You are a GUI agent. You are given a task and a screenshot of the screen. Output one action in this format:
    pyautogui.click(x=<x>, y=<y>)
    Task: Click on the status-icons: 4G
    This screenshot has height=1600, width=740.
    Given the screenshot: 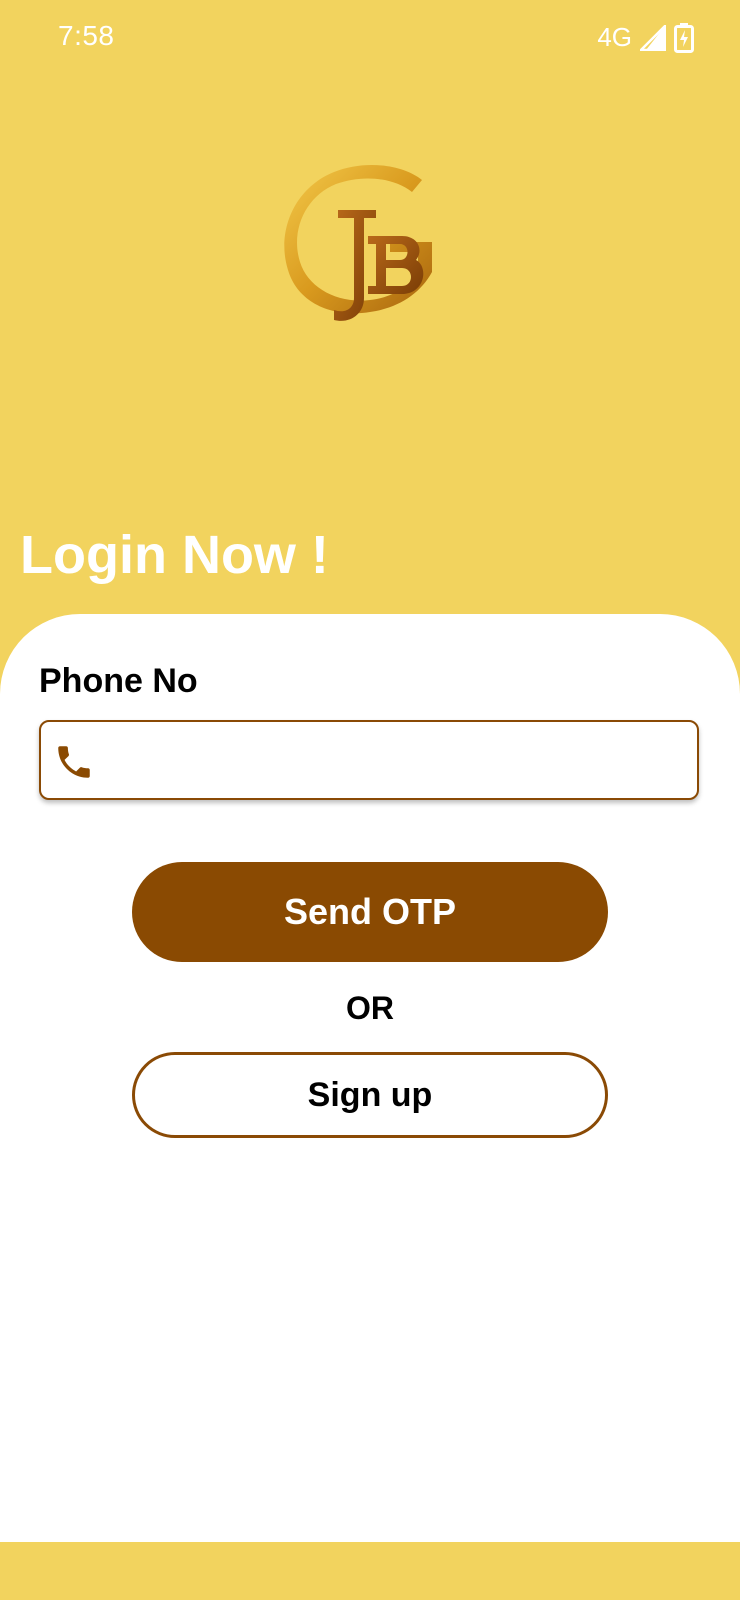 What is the action you would take?
    pyautogui.click(x=645, y=37)
    